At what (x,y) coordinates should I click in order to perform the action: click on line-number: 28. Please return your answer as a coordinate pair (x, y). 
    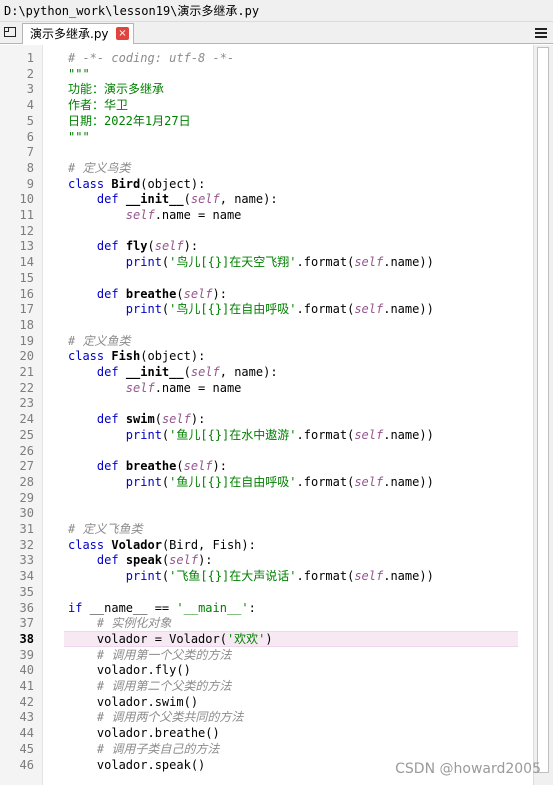
    Looking at the image, I should click on (26, 481).